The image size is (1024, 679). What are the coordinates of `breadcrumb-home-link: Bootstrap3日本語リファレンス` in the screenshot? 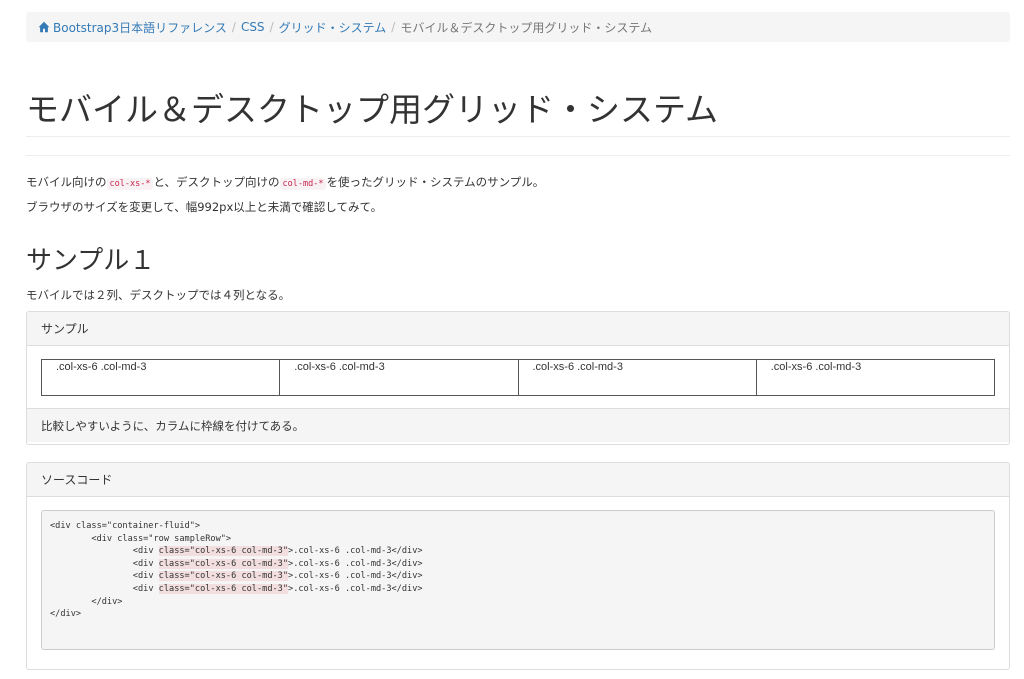 It's located at (132, 27).